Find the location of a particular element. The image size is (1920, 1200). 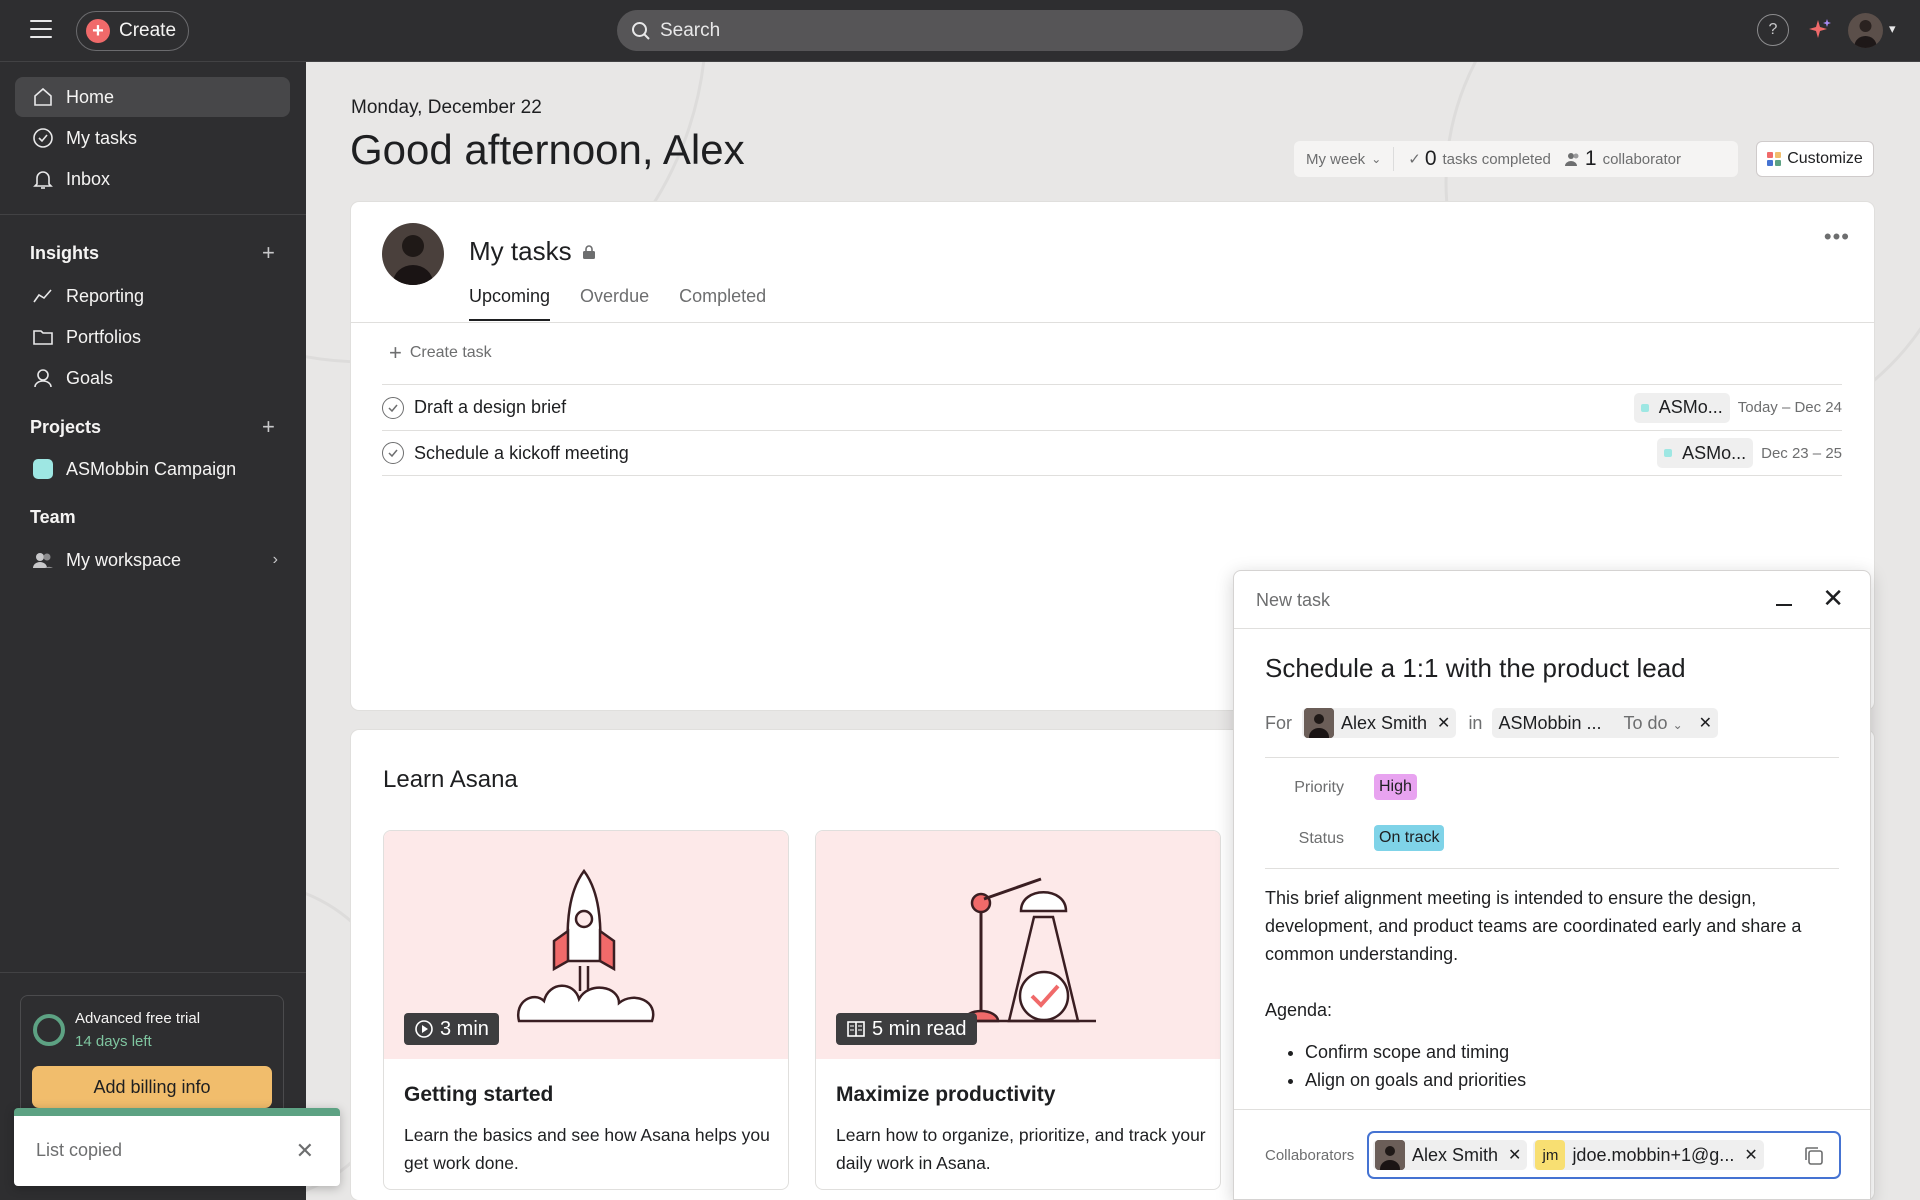

dialog-title: New task is located at coordinates (1293, 600).